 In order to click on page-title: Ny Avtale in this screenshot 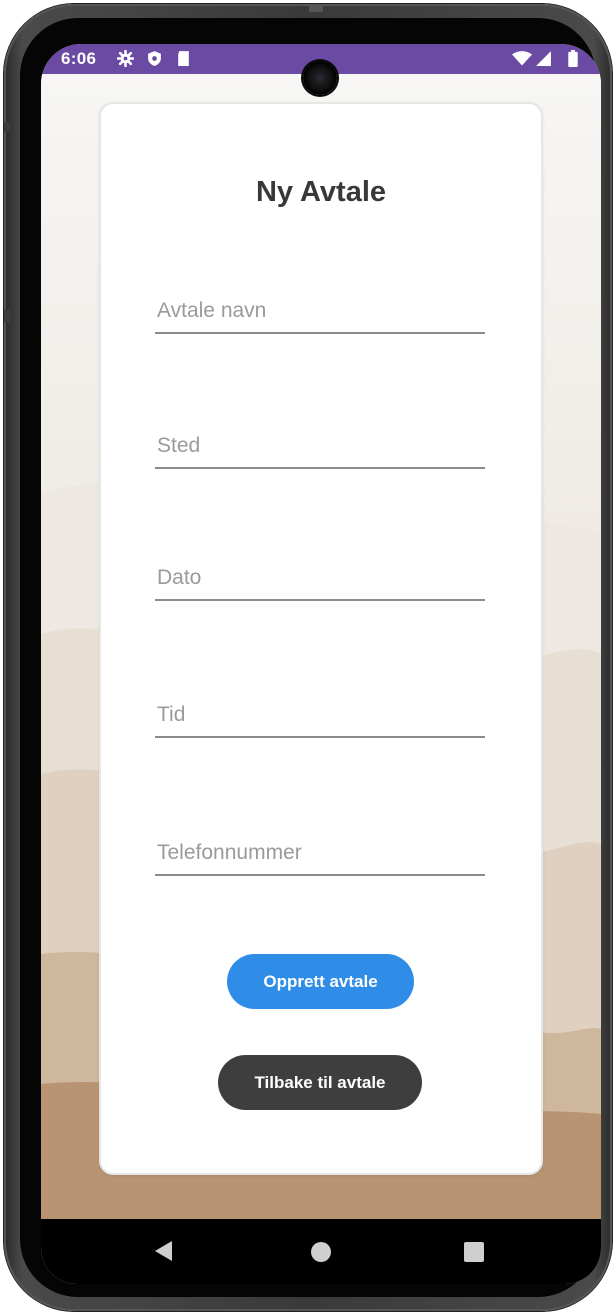, I will do `click(321, 192)`.